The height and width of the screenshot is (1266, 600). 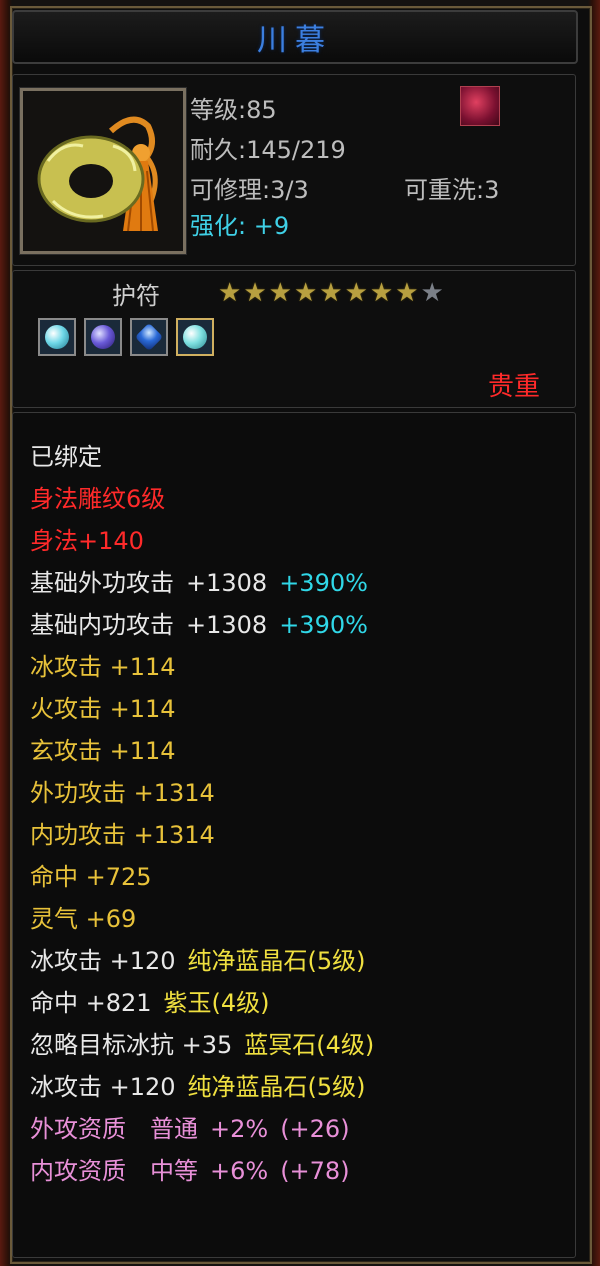 I want to click on ice-atk-line: 冰攻击 +114, so click(x=103, y=667).